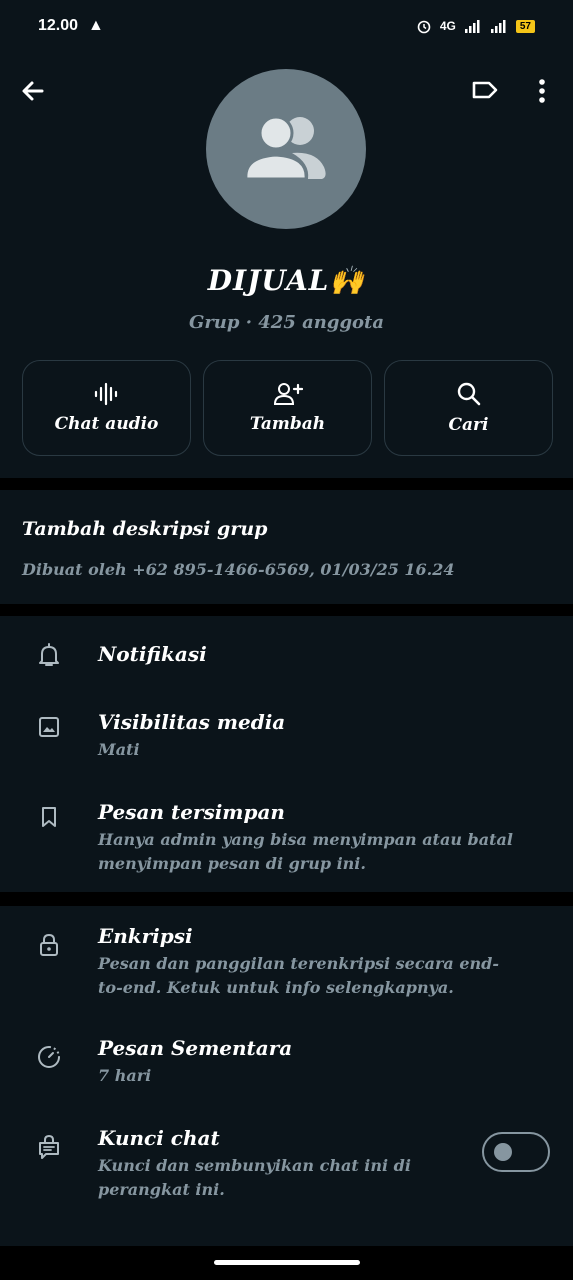  What do you see at coordinates (49, 944) in the screenshot?
I see `lock-icon` at bounding box center [49, 944].